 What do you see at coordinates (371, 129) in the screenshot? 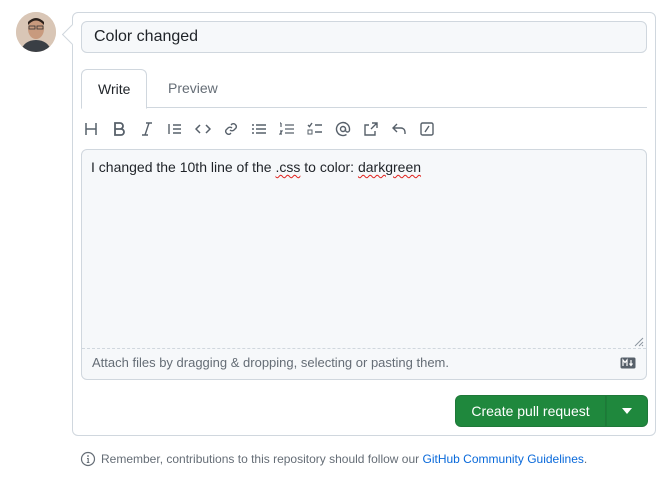
I see `cross-reference-icon` at bounding box center [371, 129].